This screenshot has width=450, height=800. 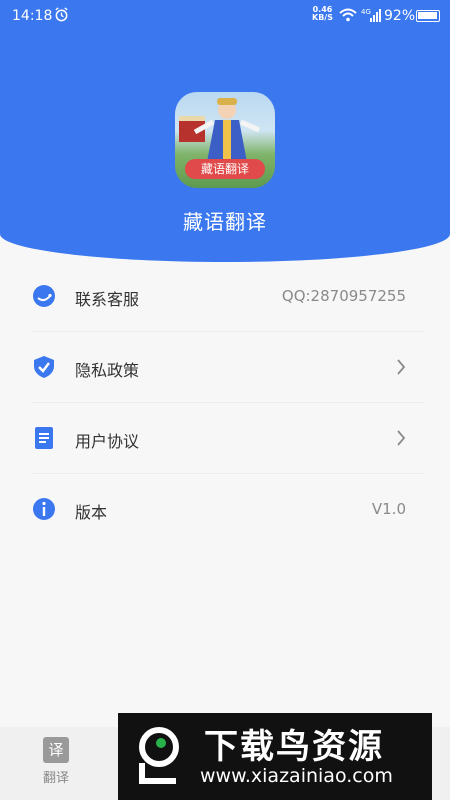 I want to click on watermark-banner: 下载鸟资源 www.xiazainiao.com, so click(x=275, y=756).